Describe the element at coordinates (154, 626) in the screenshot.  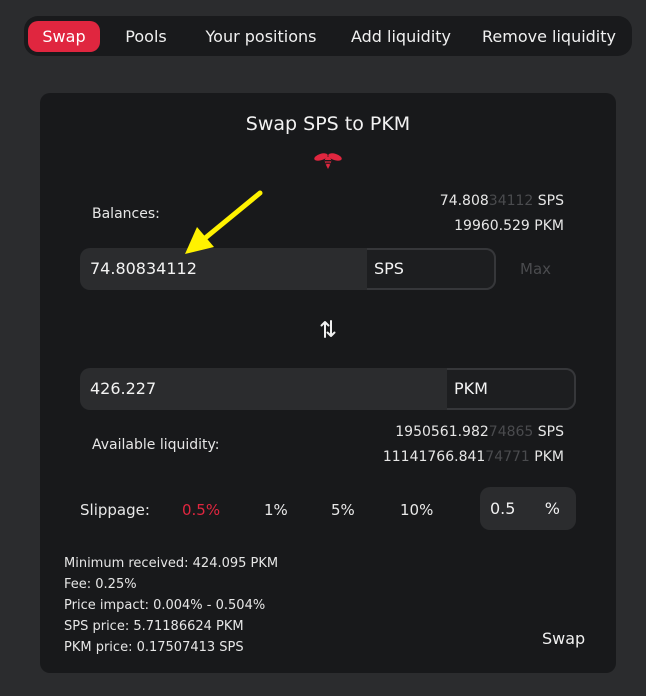
I see `sps-price: SPS price: 5.71186624 PKM` at that location.